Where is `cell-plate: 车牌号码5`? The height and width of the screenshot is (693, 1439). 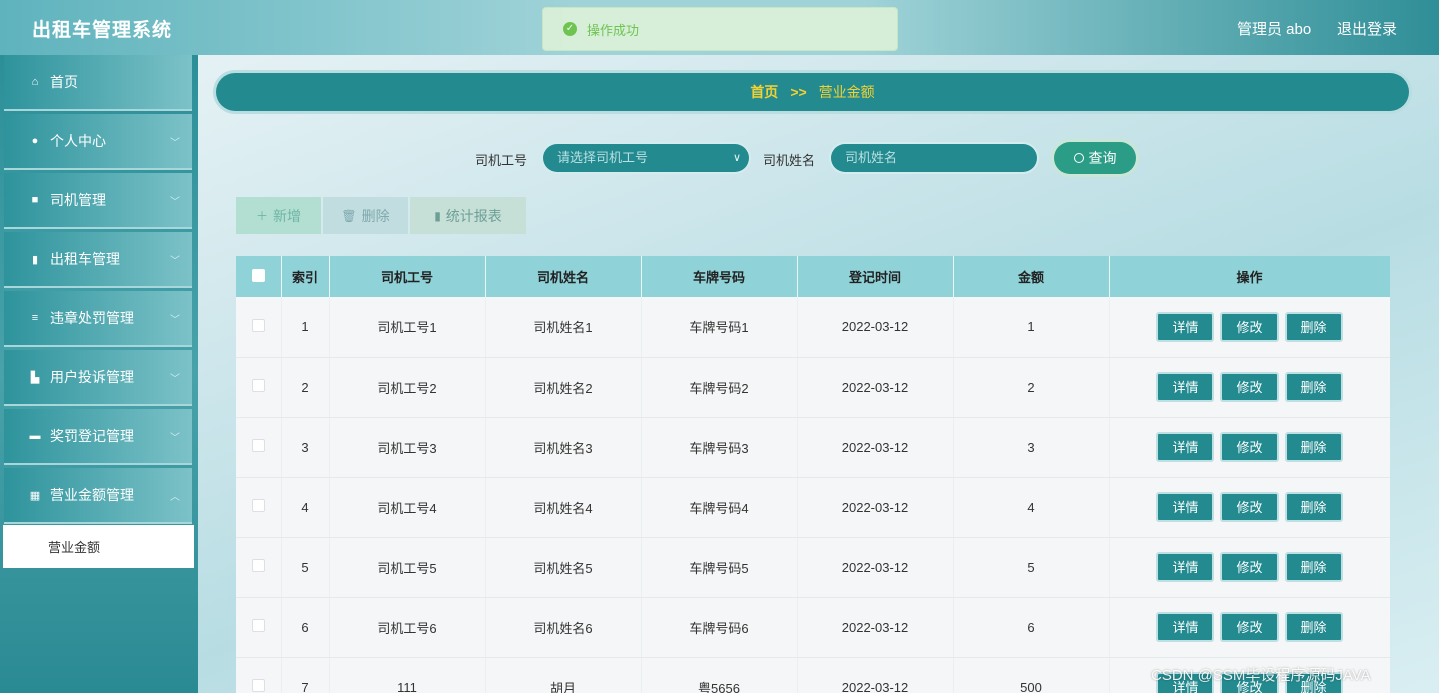
cell-plate: 车牌号码5 is located at coordinates (719, 567).